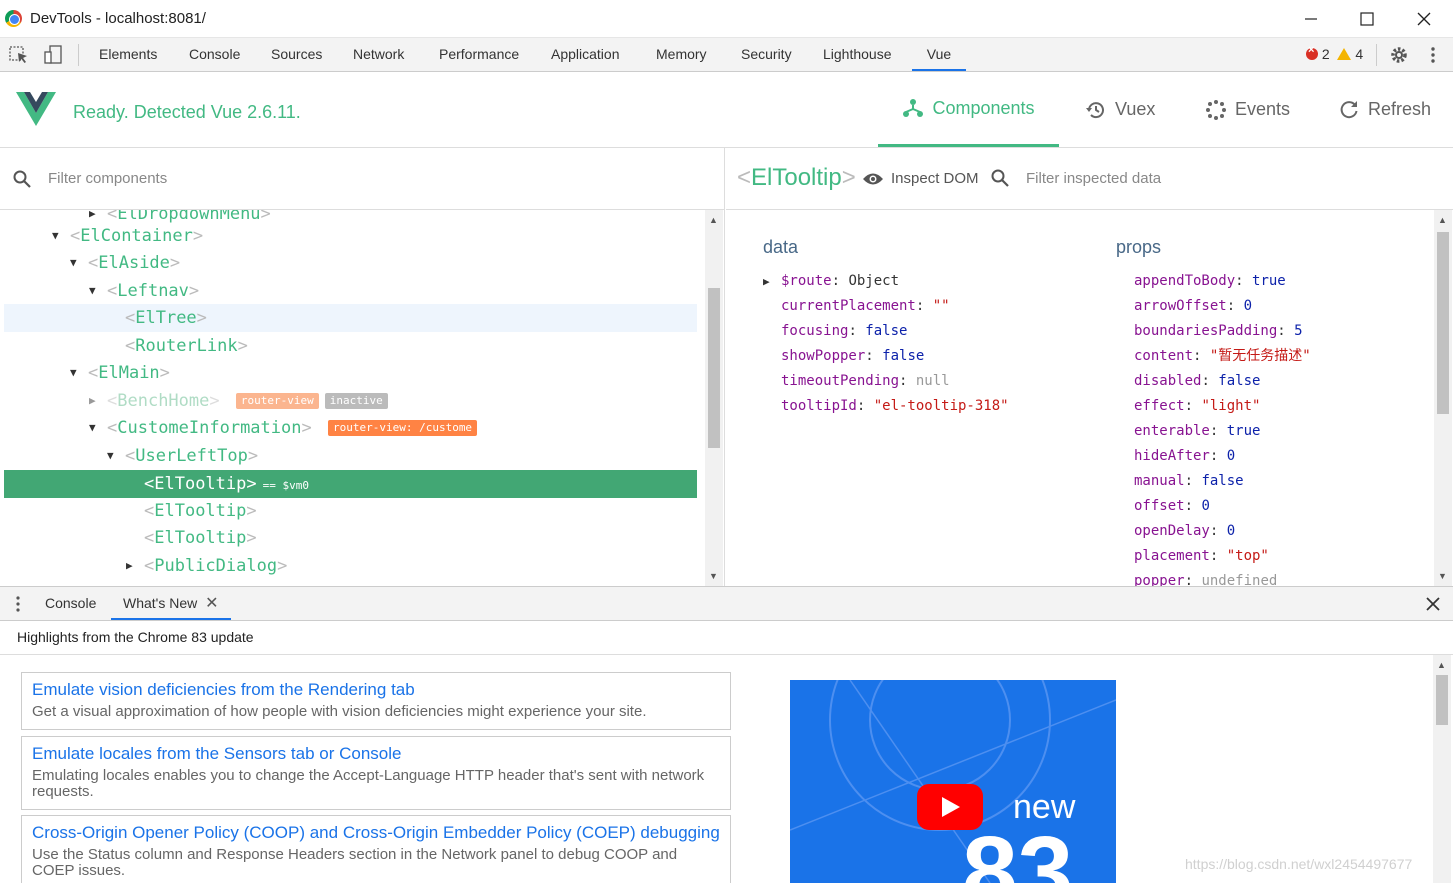  Describe the element at coordinates (1159, 481) in the screenshot. I see `entry-key: manual` at that location.